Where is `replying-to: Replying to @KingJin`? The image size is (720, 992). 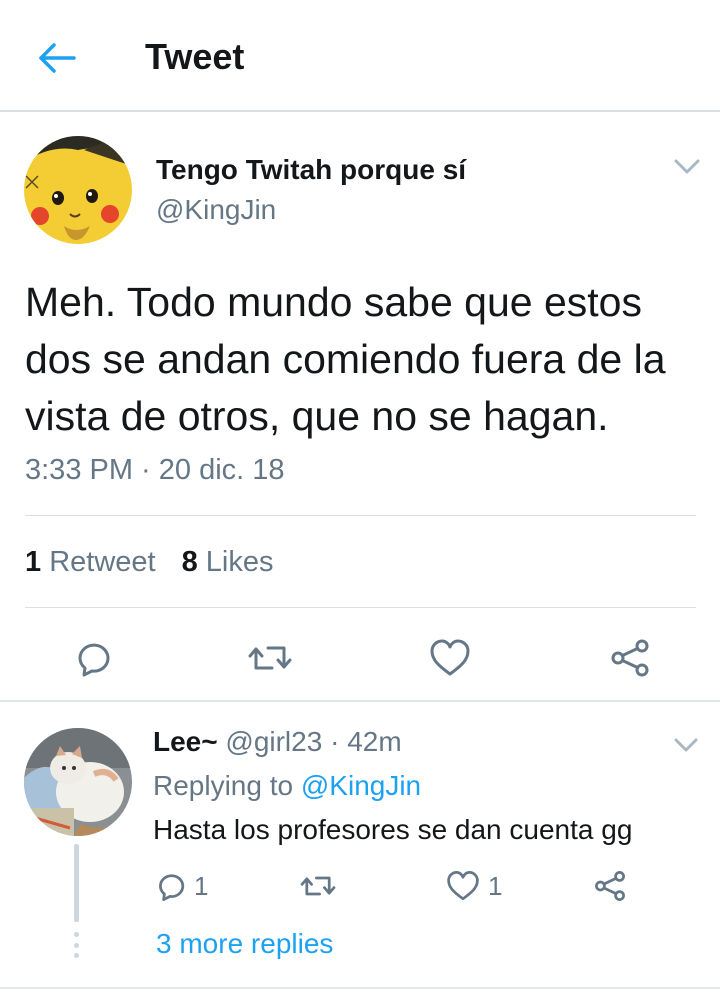 replying-to: Replying to @KingJin is located at coordinates (287, 786).